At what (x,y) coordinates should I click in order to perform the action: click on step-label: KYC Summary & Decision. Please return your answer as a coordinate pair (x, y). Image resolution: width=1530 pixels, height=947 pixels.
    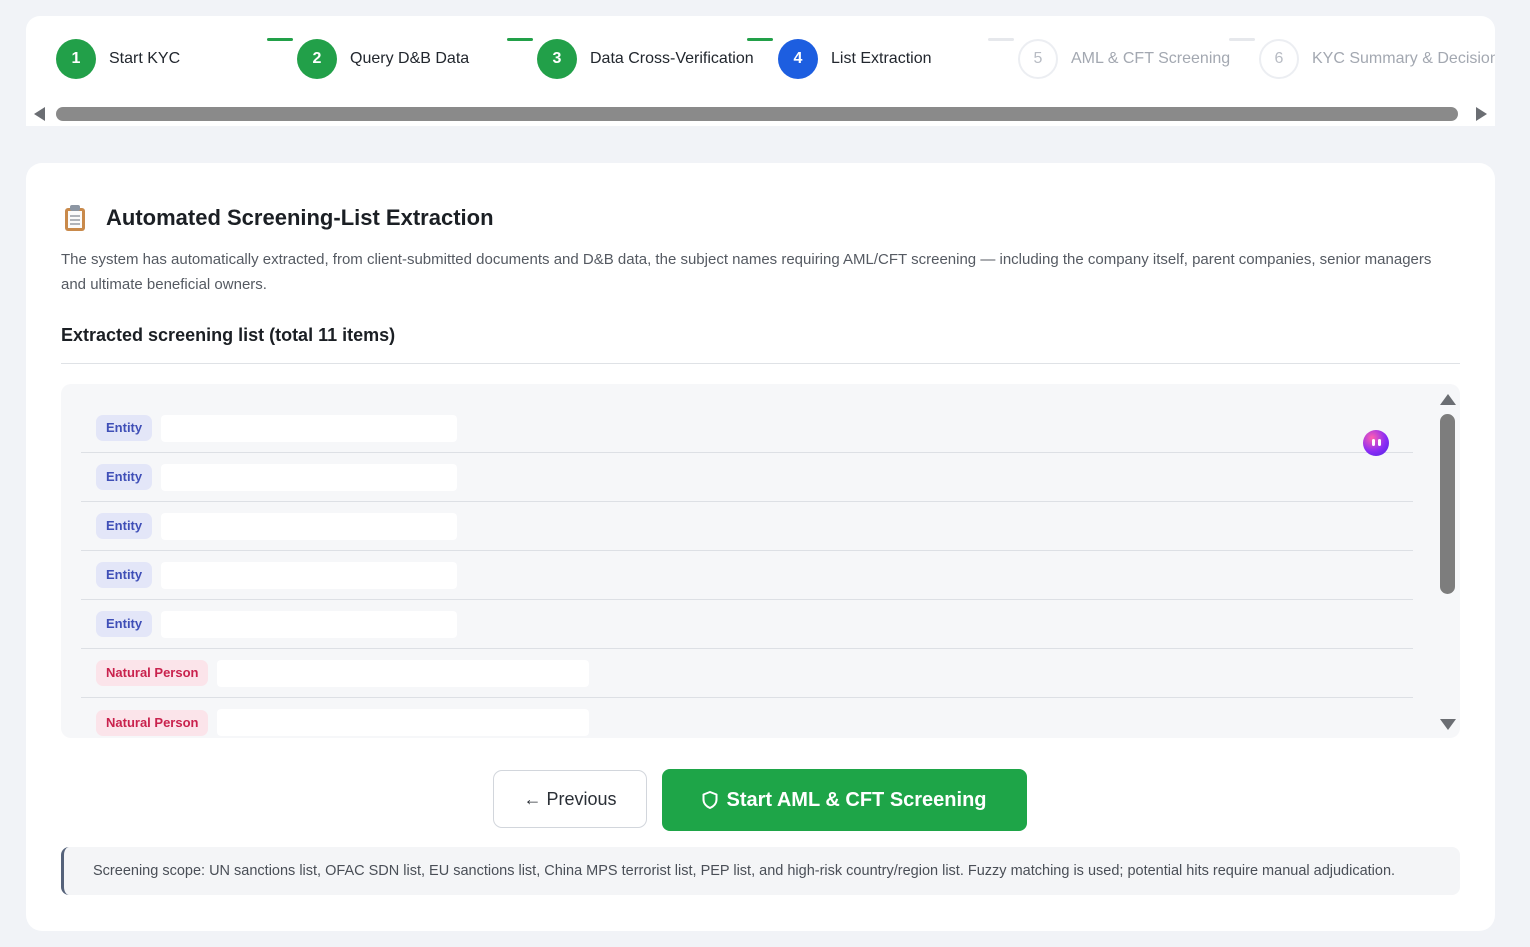
    Looking at the image, I should click on (1403, 58).